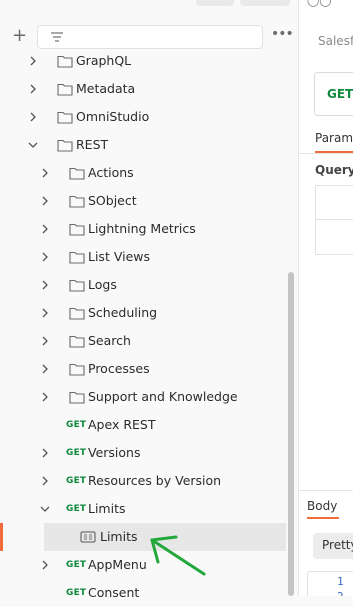 This screenshot has height=607, width=353. What do you see at coordinates (334, 170) in the screenshot?
I see `query-params-heading: Query` at bounding box center [334, 170].